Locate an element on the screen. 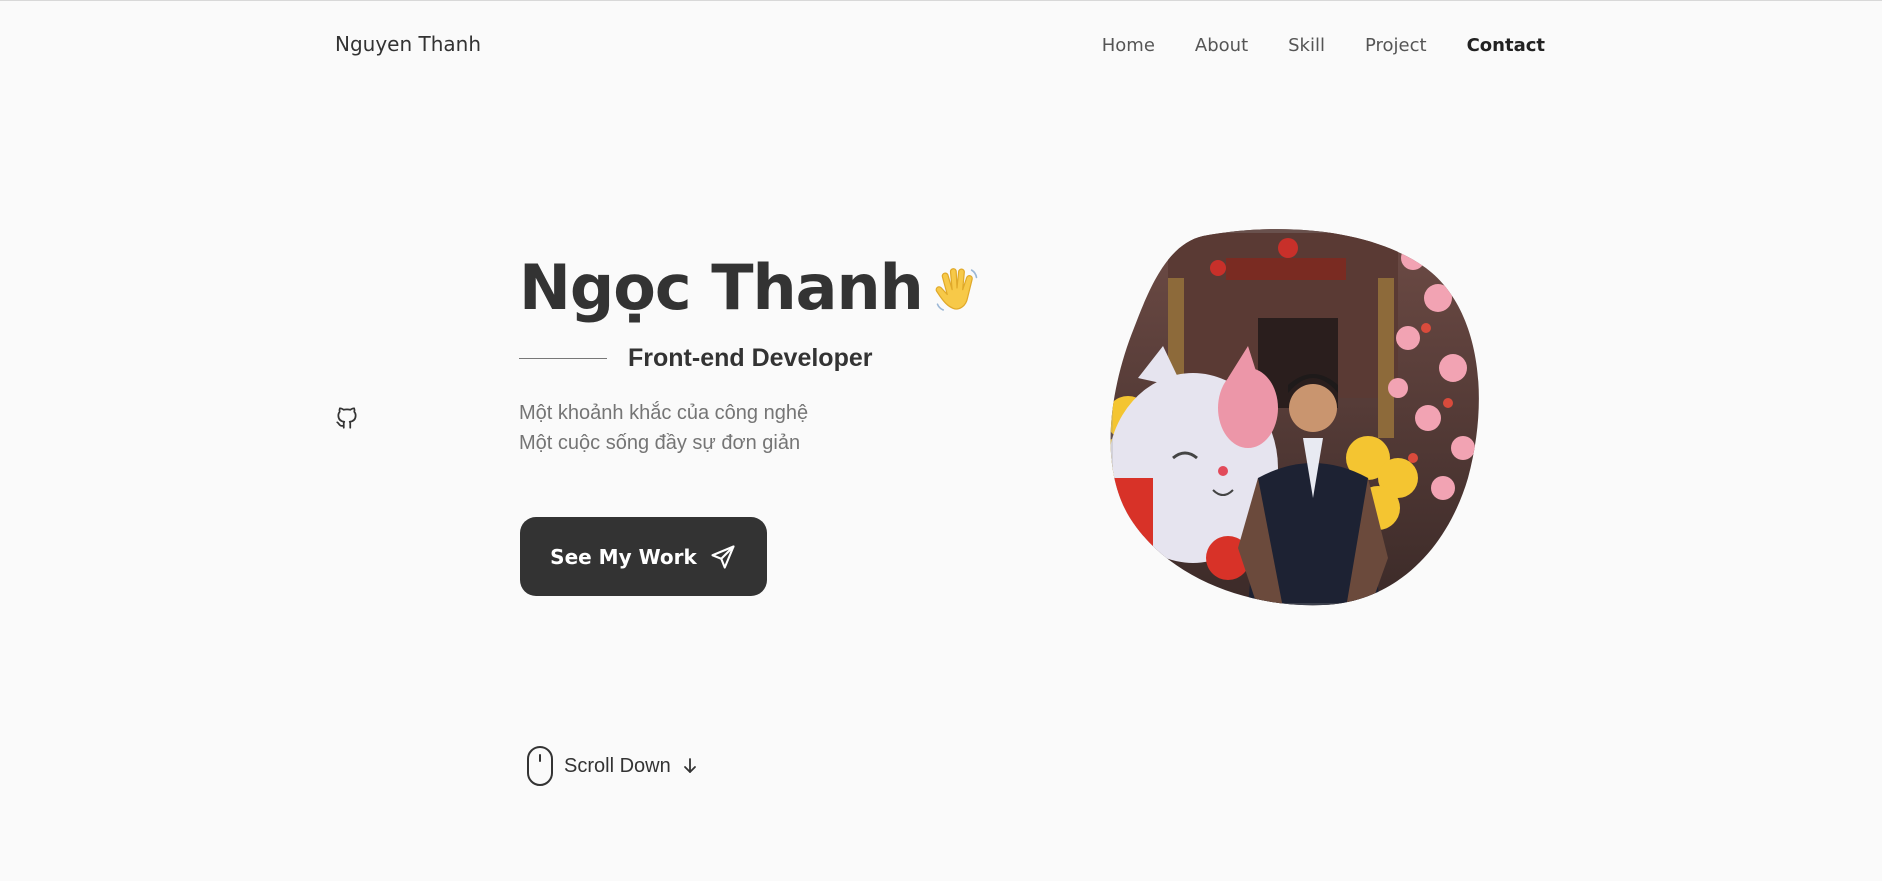 The image size is (1882, 881). github-icon is located at coordinates (347, 418).